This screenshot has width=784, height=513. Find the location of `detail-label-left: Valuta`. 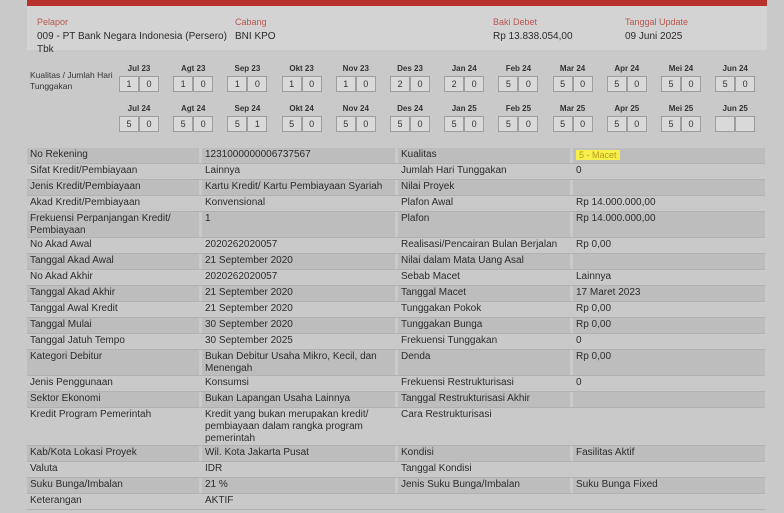

detail-label-left: Valuta is located at coordinates (113, 469).